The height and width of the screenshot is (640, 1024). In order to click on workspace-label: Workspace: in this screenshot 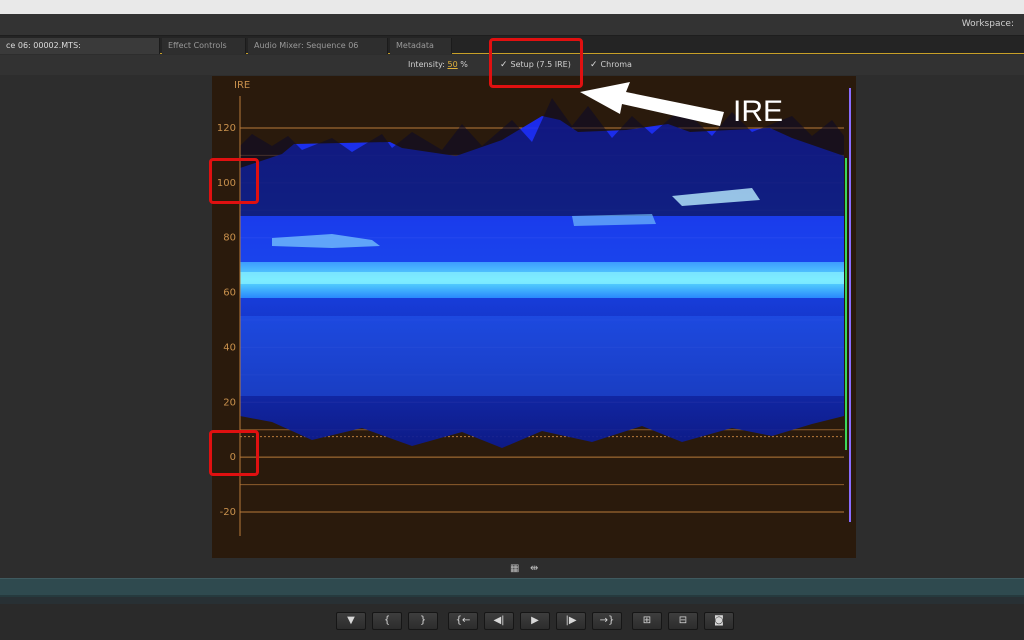, I will do `click(988, 24)`.